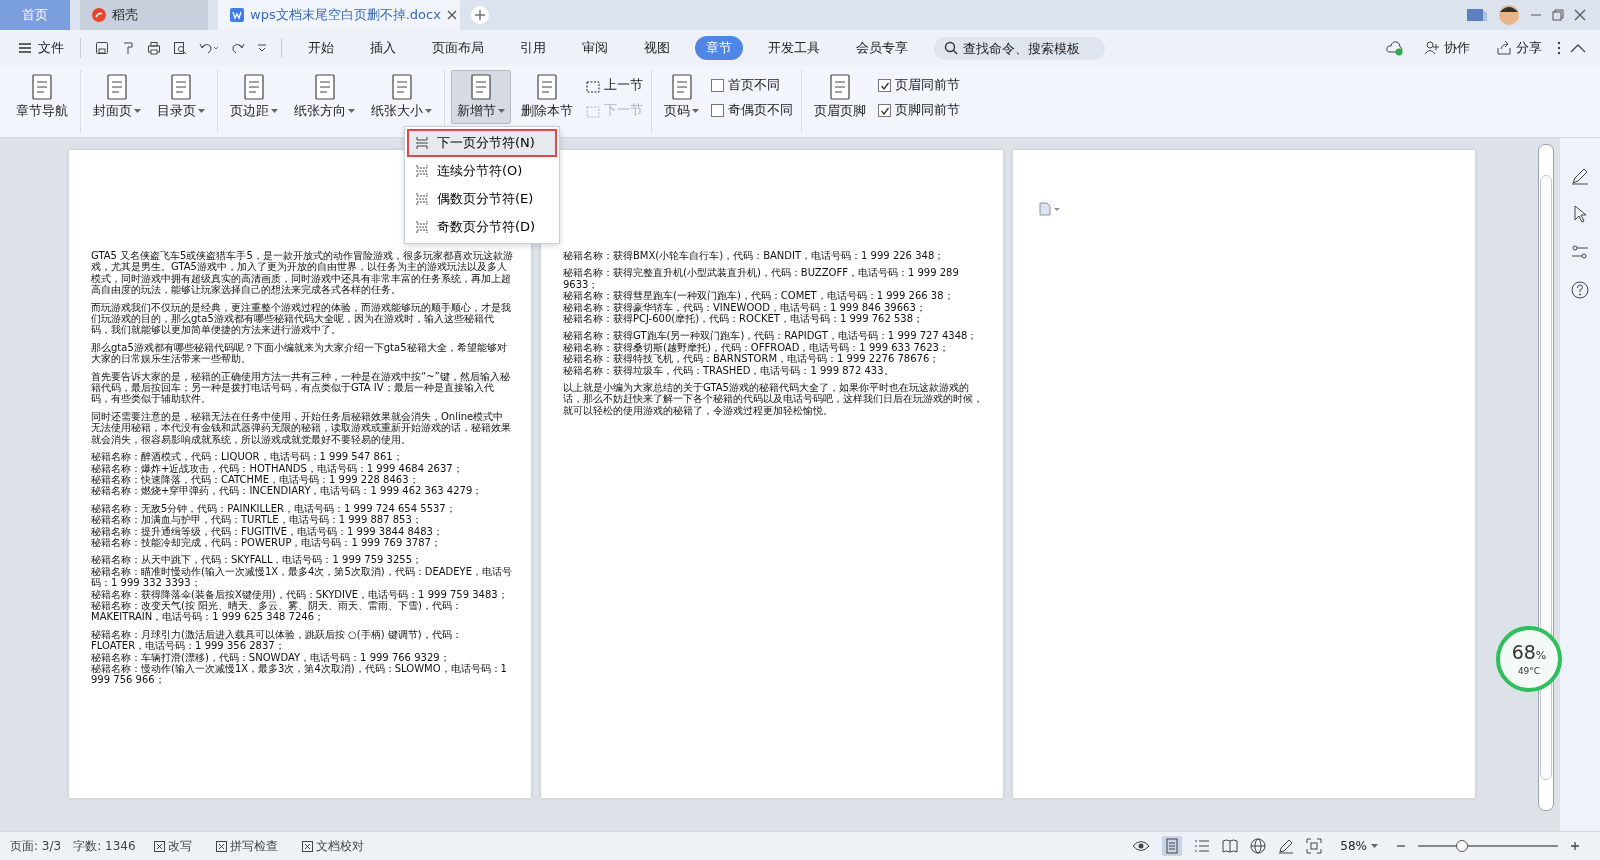 This screenshot has height=860, width=1600. I want to click on document-text: 以上就是小编为大家总结的关于GTA5游戏的秘籍代码大全了，如果你平时也在玩这款游戏的话，那么不妨赶快来了解一下各个秘籍的代码以及电话号码吧，这样我们日后在玩游戏的时候，就可以轻松的使用游戏的秘籍了，令游戏过程更加轻松愉悦。, so click(773, 399).